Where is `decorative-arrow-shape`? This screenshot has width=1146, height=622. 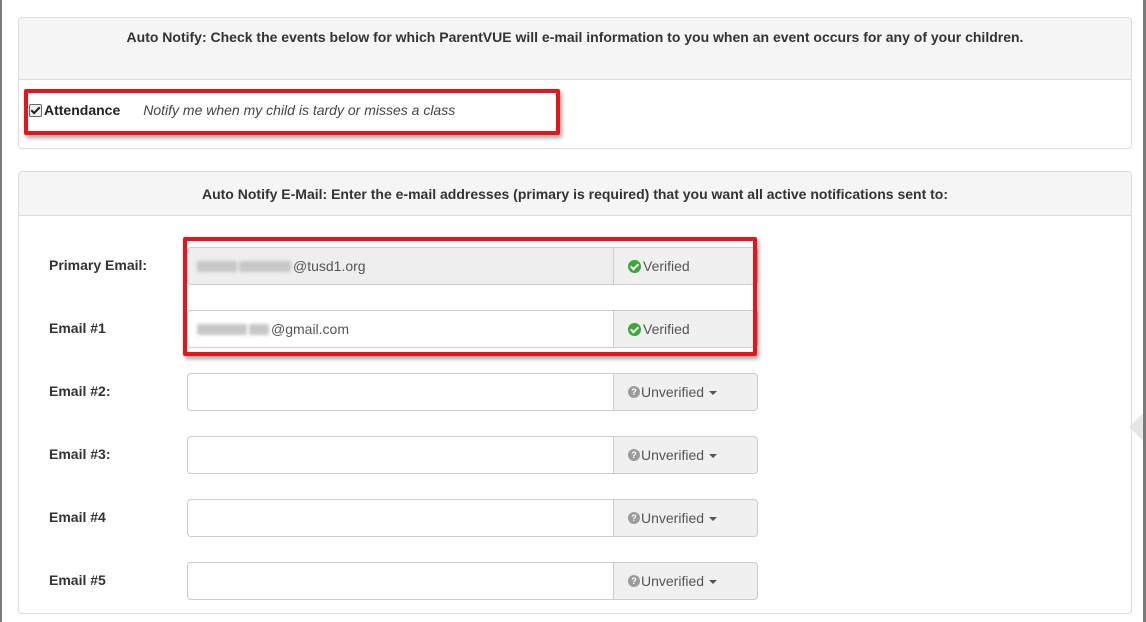 decorative-arrow-shape is located at coordinates (1136, 427).